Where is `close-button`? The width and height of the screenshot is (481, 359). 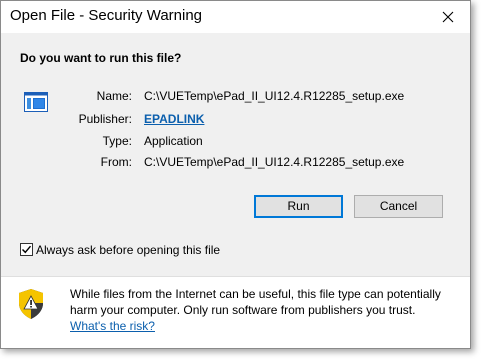
close-button is located at coordinates (448, 17).